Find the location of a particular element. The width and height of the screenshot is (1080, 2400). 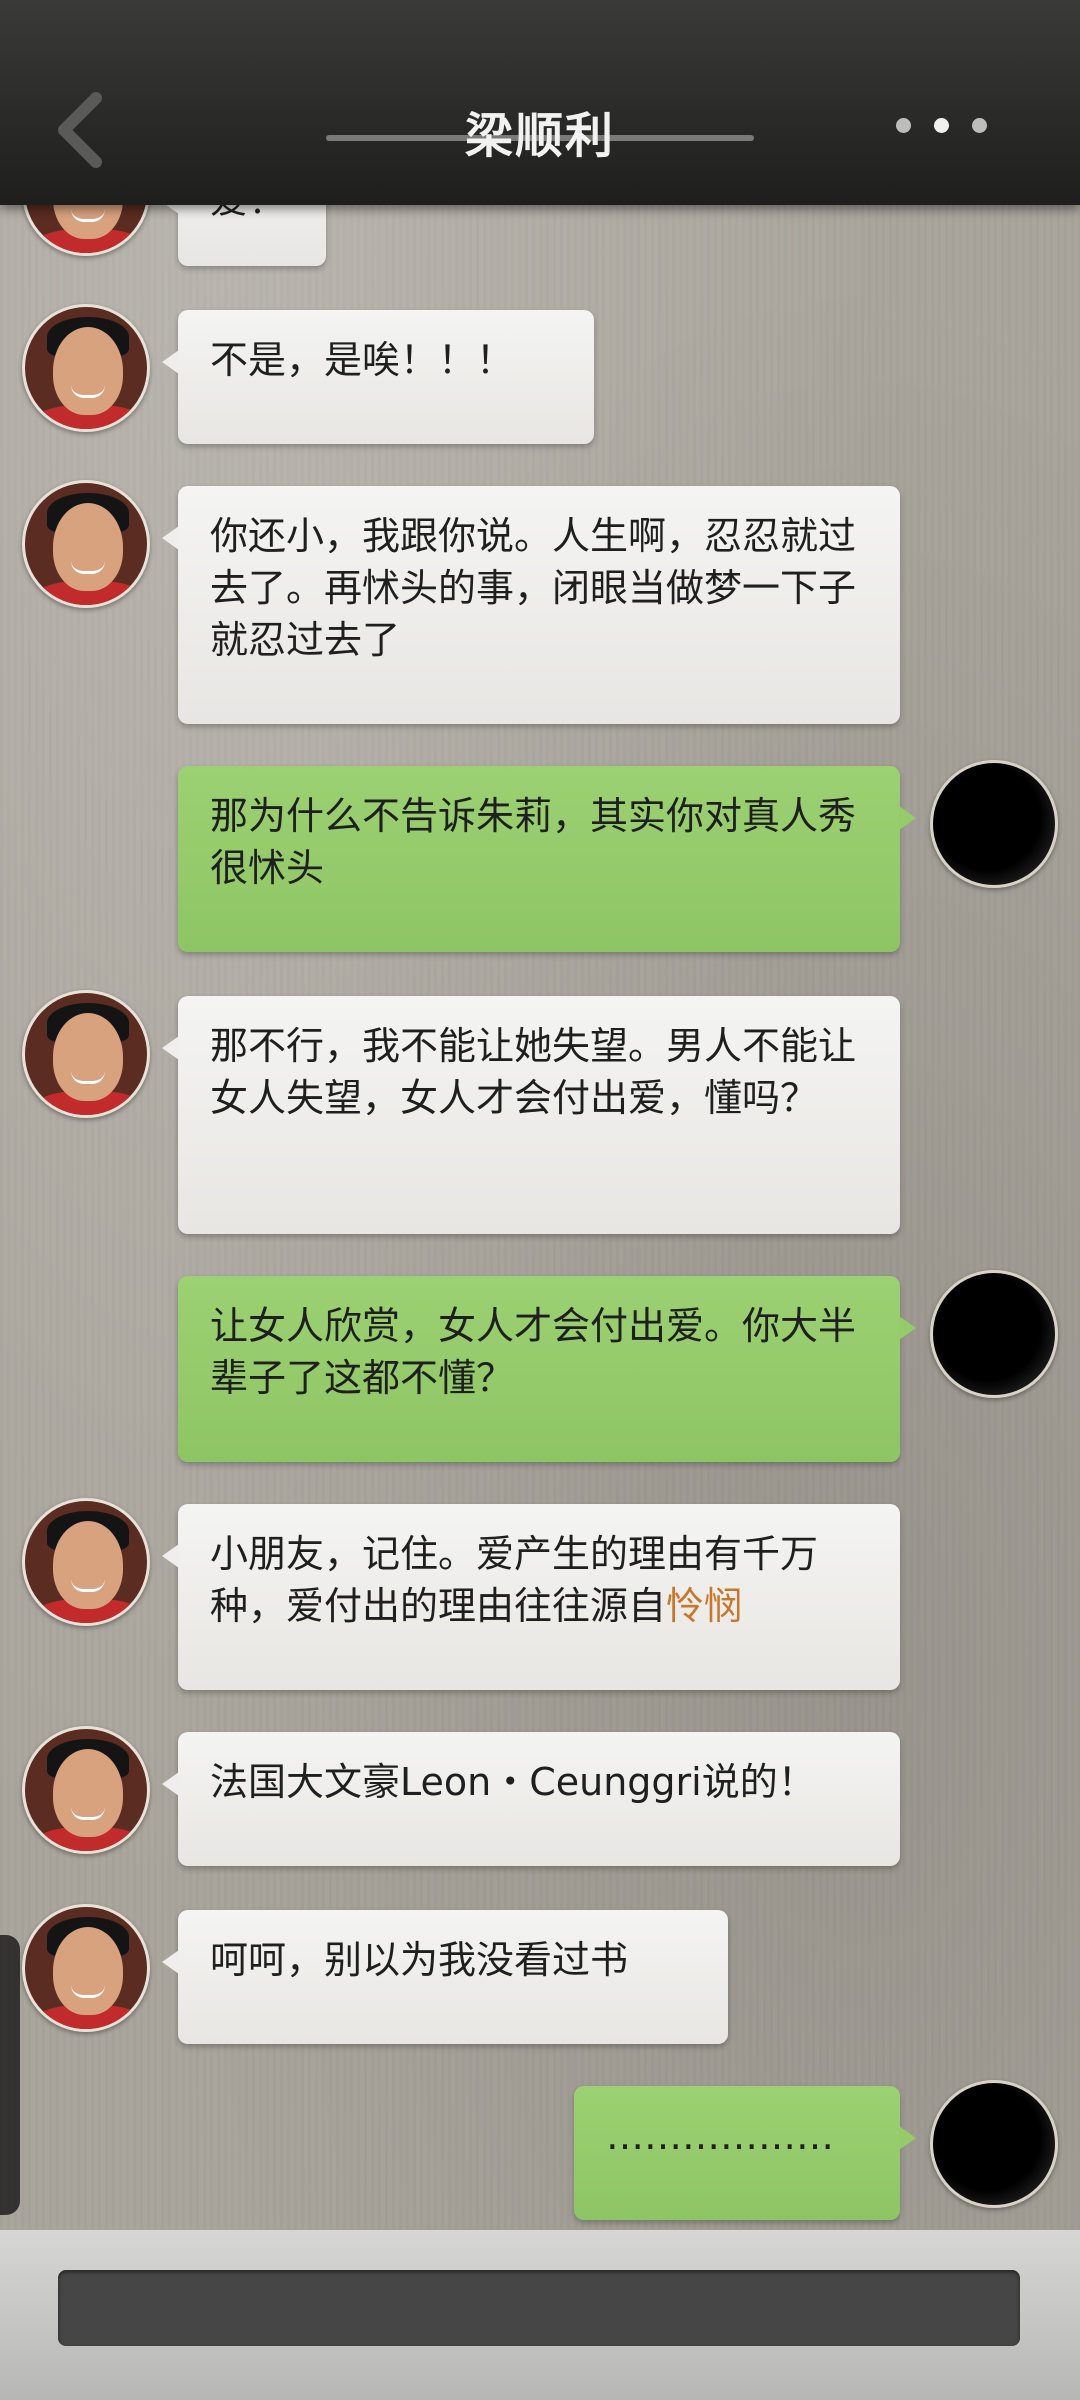

message-bubble-outgoing: 让女人欣赏，女人才会付出爱。你大半辈子了这都不懂？ is located at coordinates (547, 1369).